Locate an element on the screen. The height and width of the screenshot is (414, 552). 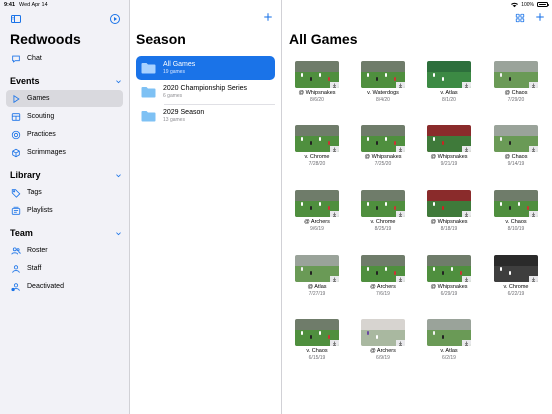
game-card: v. Chrome 8/25/19 is located at coordinates (383, 211).